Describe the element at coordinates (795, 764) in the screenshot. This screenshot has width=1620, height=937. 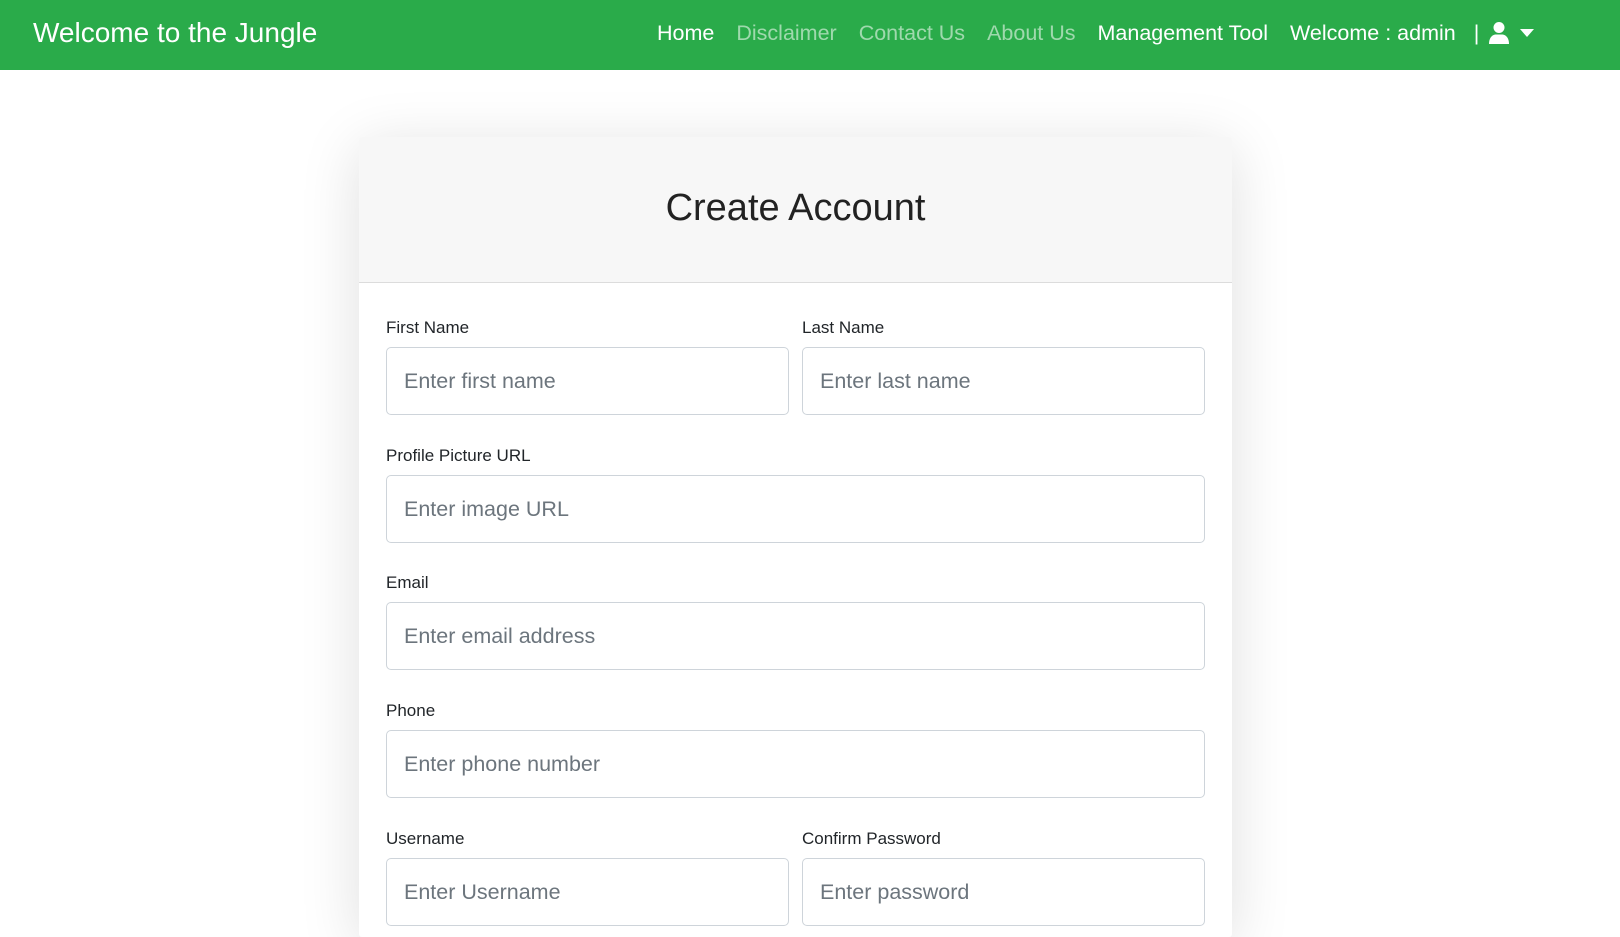
I see `phone-input` at that location.